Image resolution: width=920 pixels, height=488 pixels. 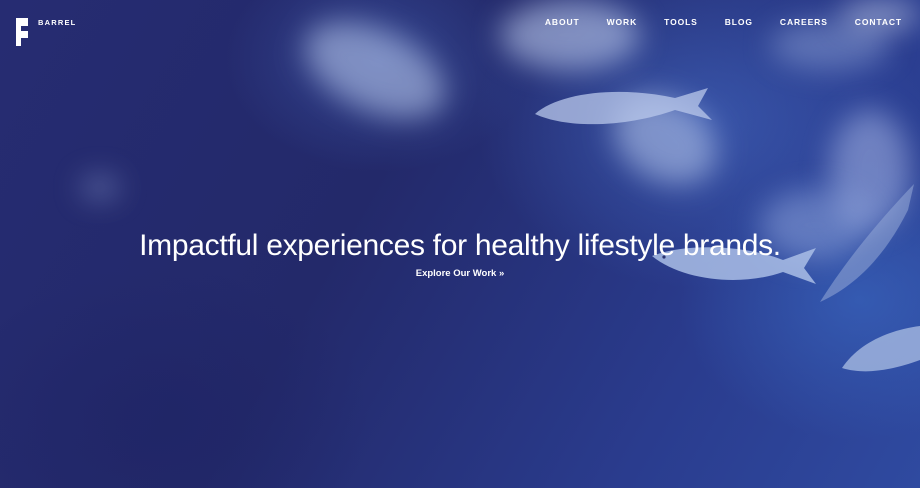 I want to click on nav-item-tools: TOOLS, so click(x=681, y=22).